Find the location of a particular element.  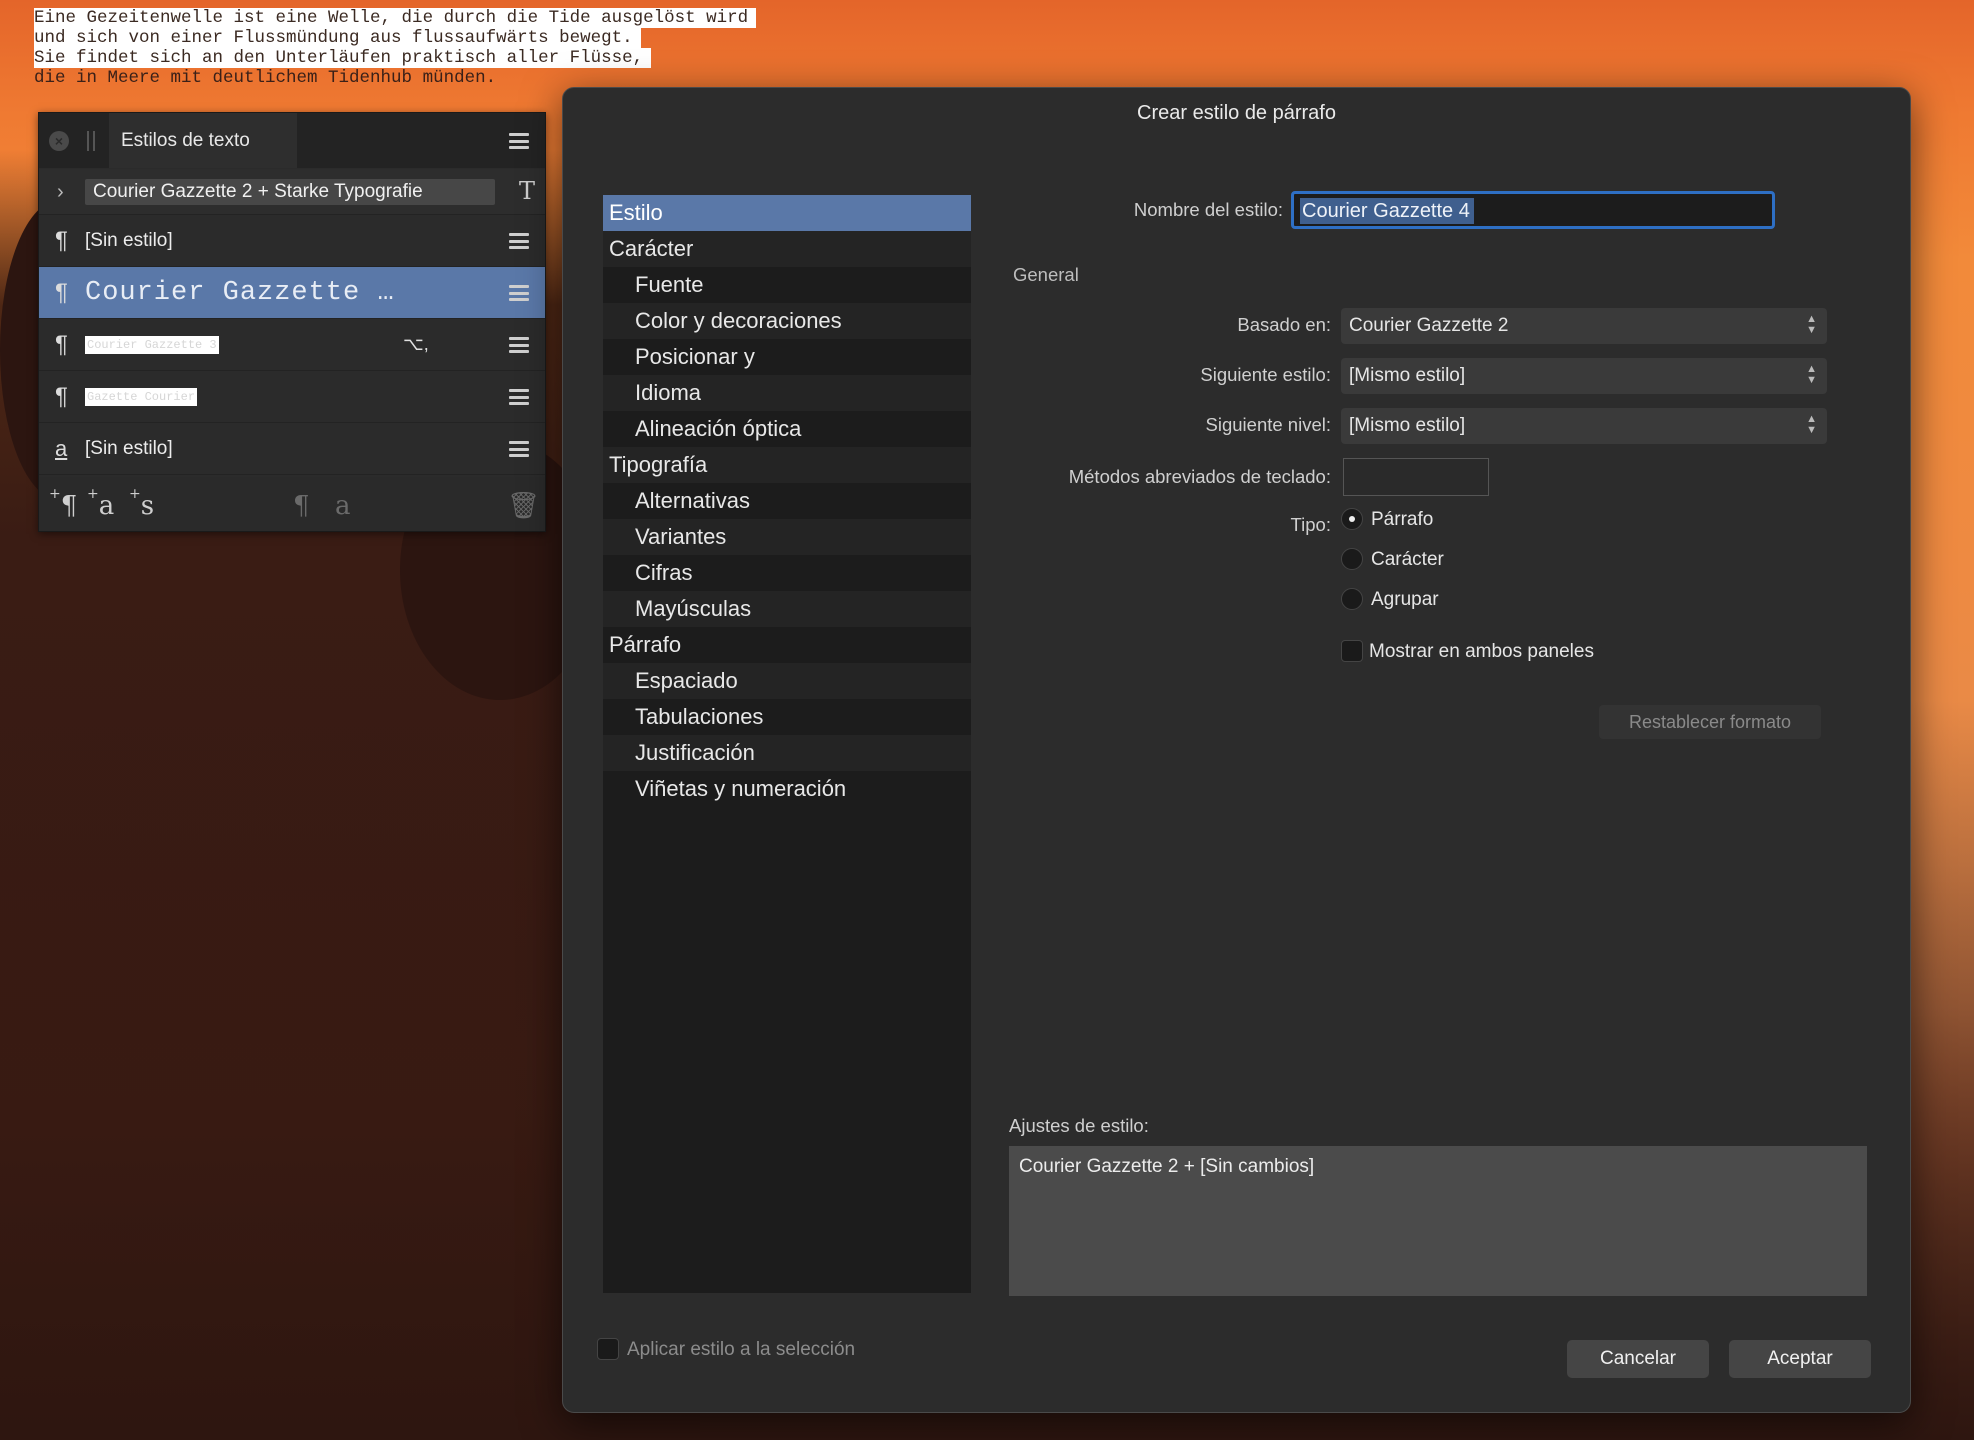

tab-text-styles: Estilos de texto is located at coordinates (203, 140).